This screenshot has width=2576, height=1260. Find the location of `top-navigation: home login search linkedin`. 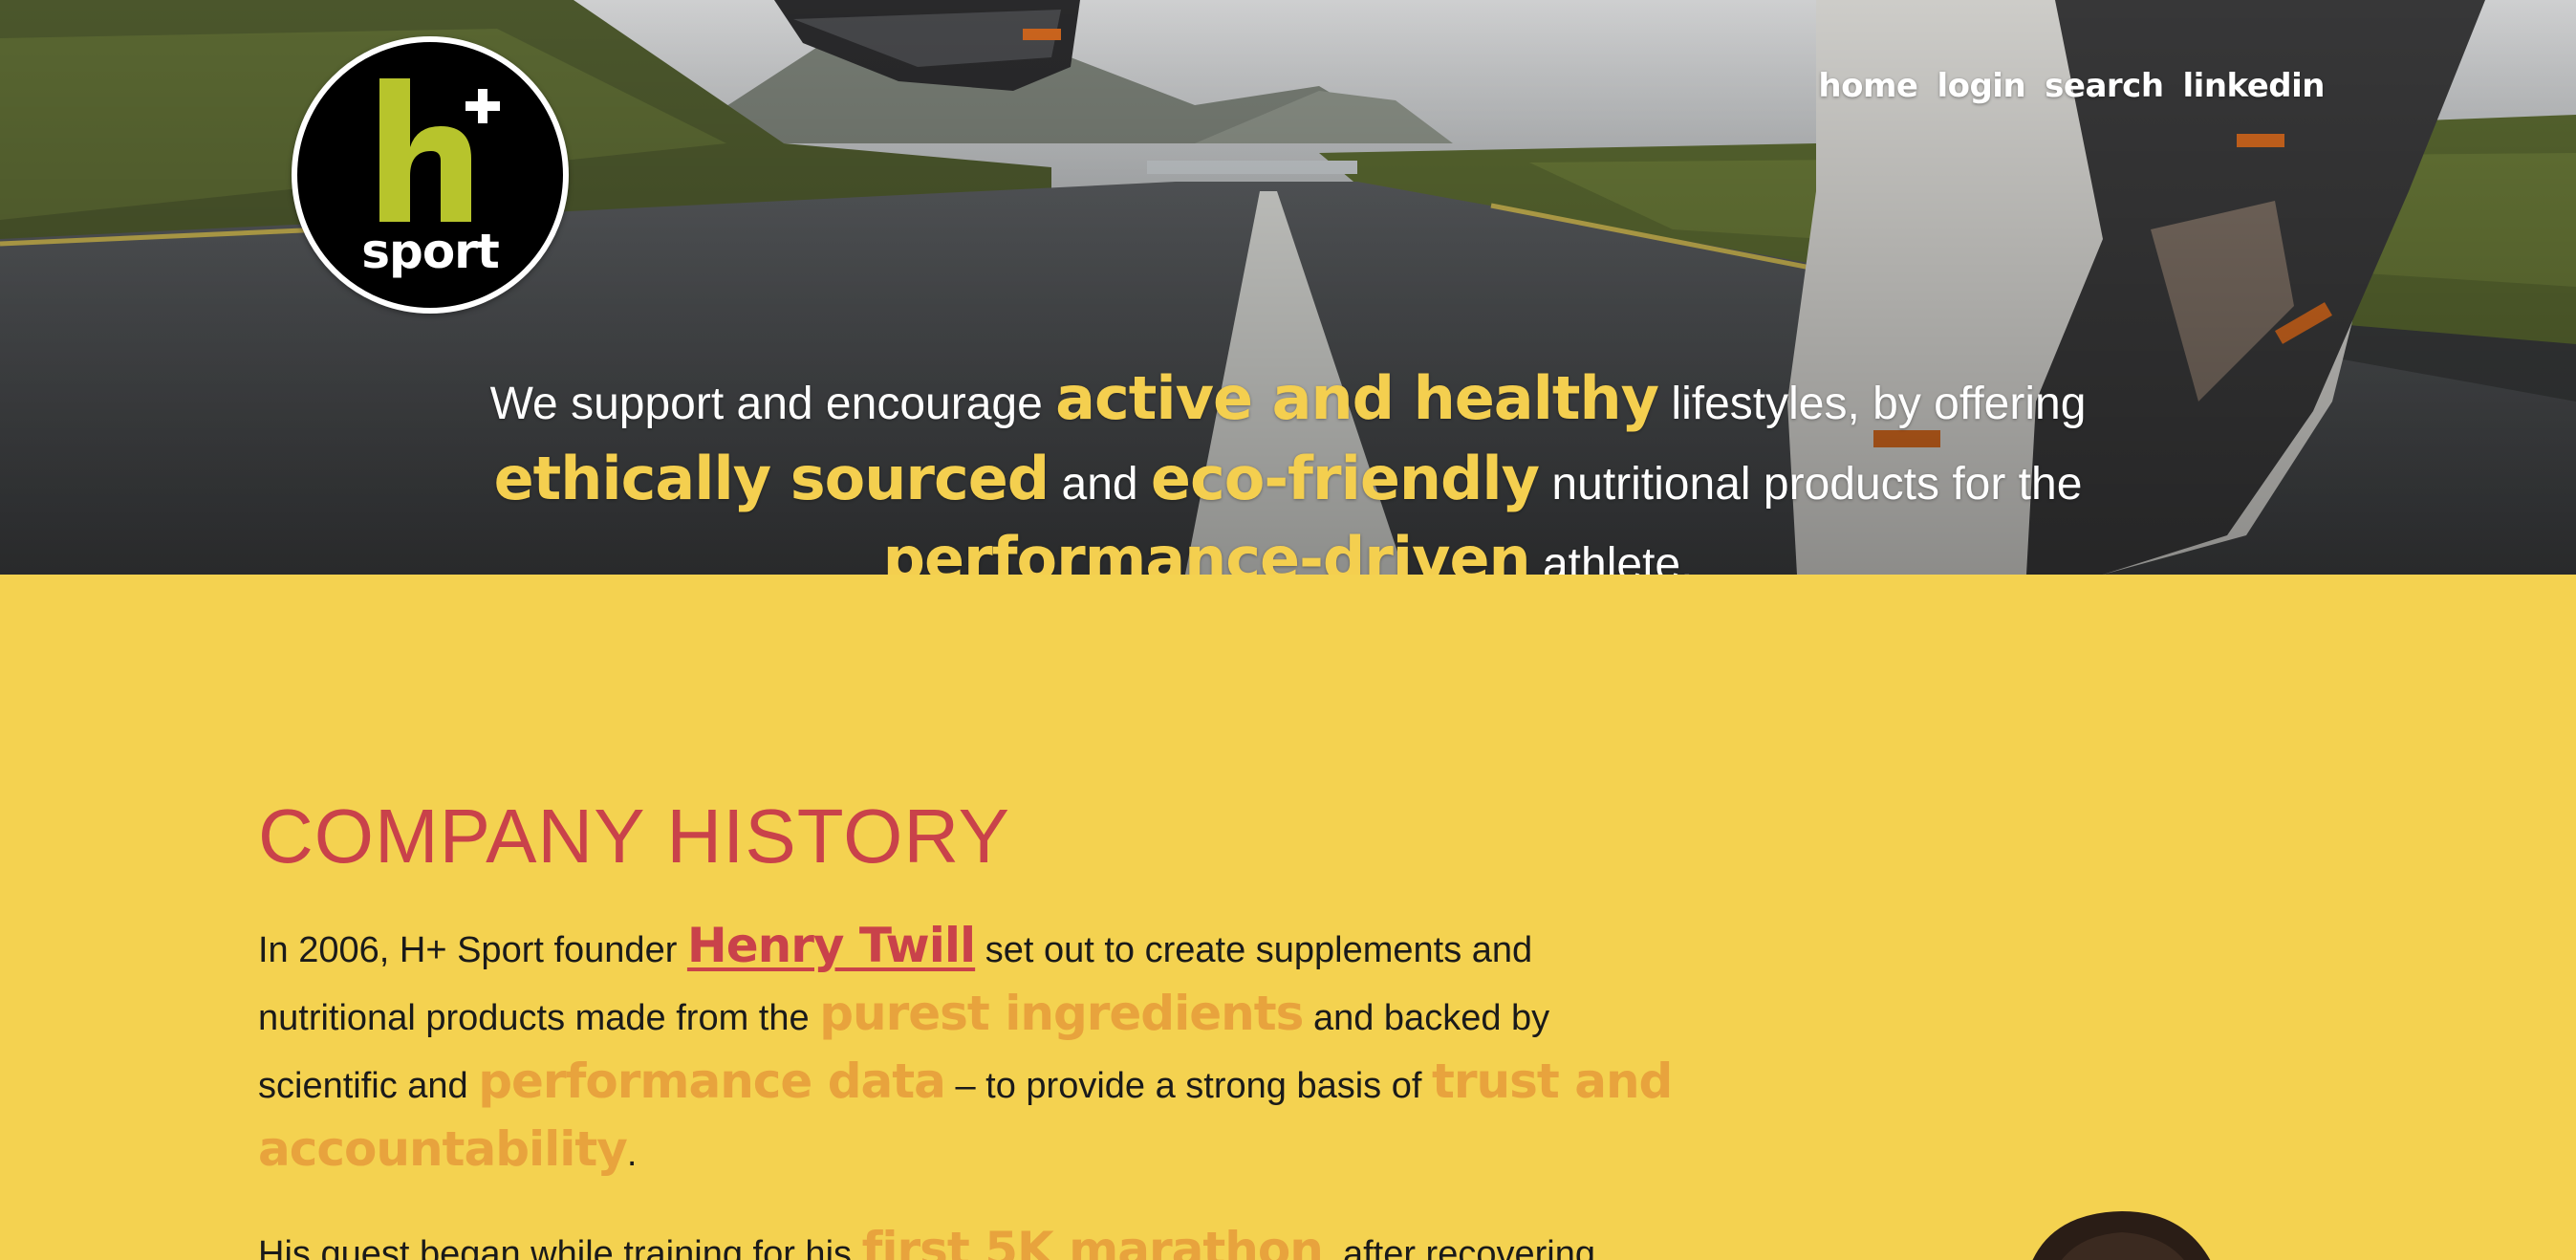

top-navigation: home login search linkedin is located at coordinates (2071, 86).